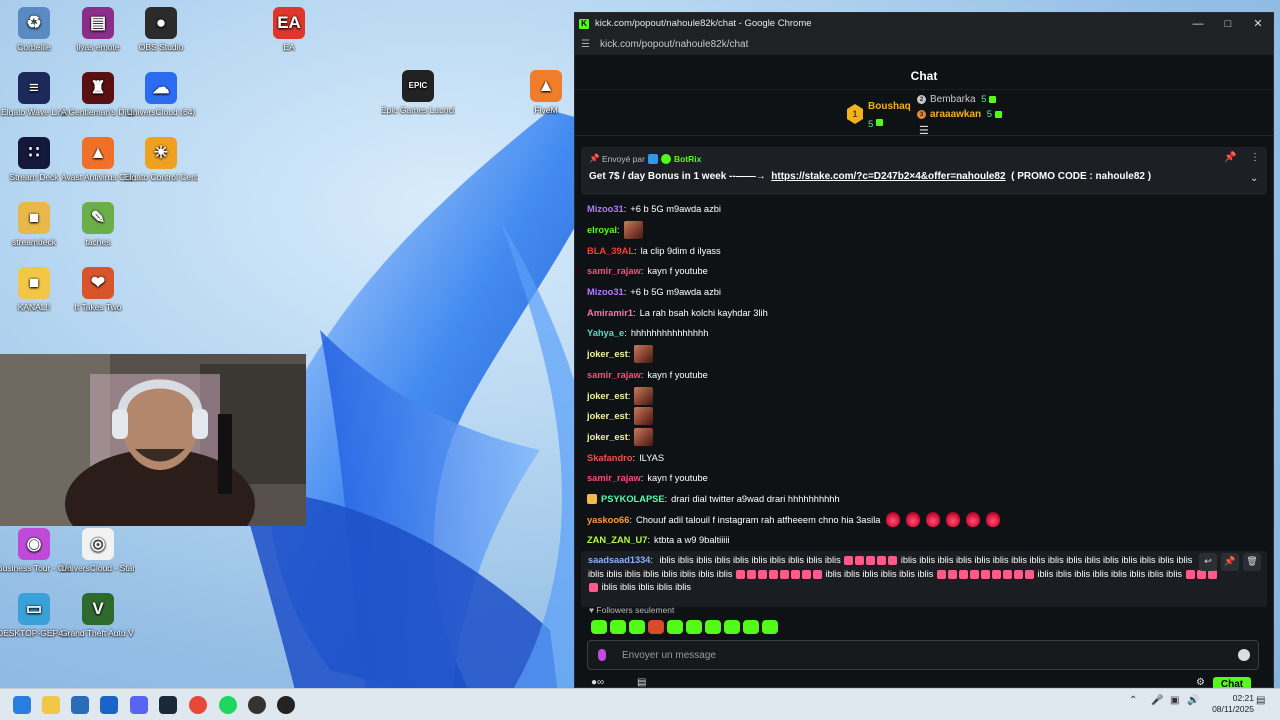  I want to click on delete-icon: 🗑, so click(1252, 562).